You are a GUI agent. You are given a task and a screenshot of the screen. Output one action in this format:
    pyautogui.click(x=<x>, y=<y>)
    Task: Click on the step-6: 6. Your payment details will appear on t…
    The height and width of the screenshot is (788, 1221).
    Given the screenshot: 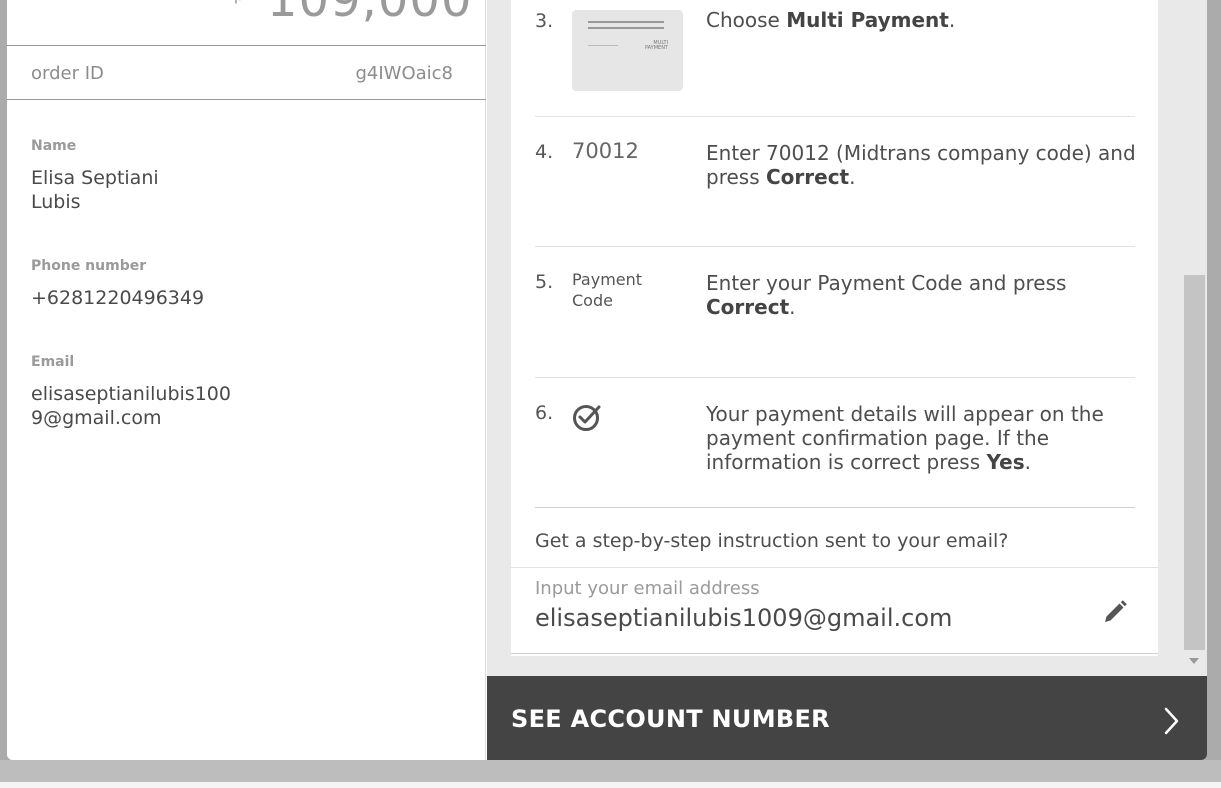 What is the action you would take?
    pyautogui.click(x=835, y=443)
    